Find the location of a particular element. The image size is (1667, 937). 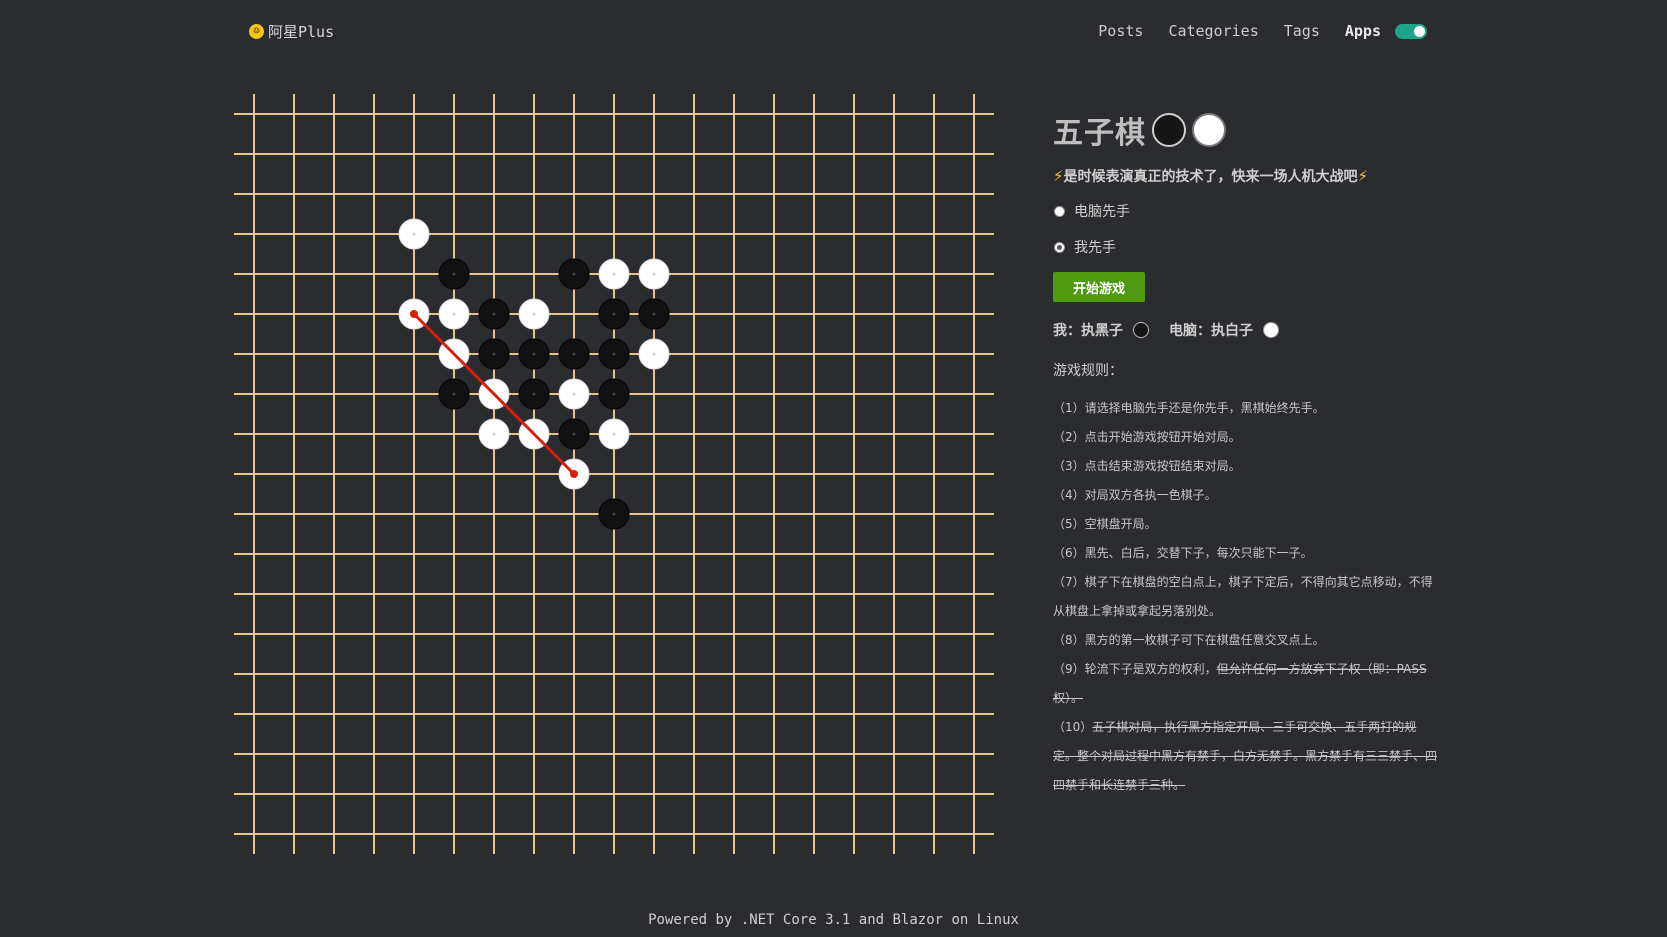

rule-text: 点击结束游戏按钮结束对局。 is located at coordinates (1162, 466).